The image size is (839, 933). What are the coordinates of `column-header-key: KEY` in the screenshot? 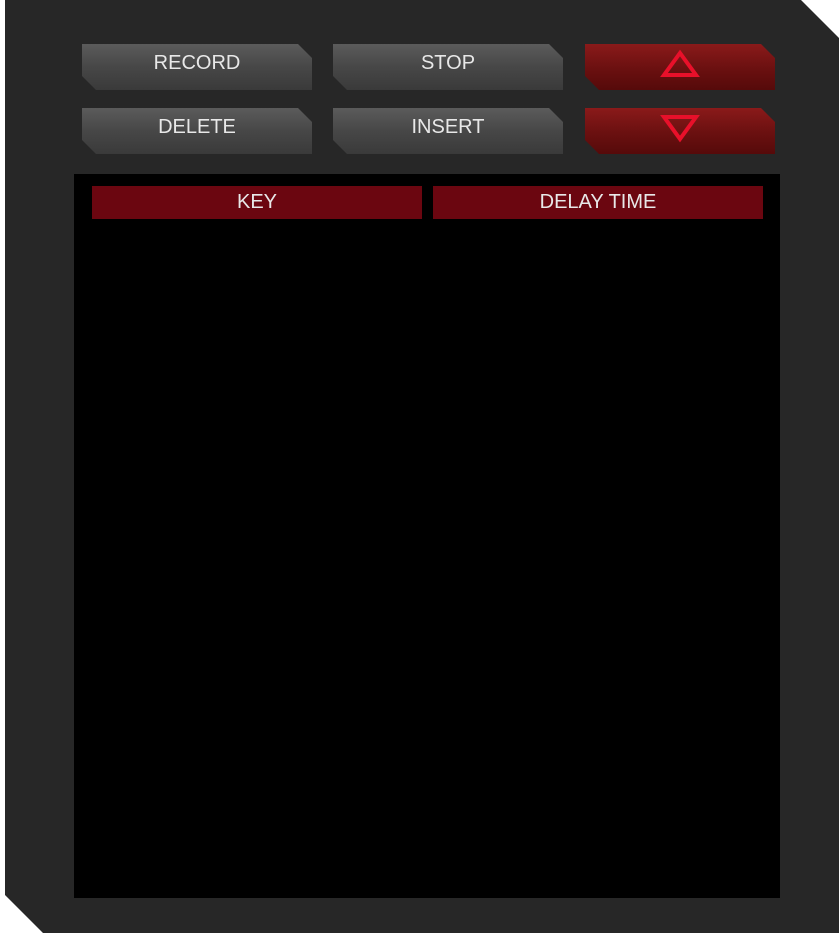 It's located at (257, 202).